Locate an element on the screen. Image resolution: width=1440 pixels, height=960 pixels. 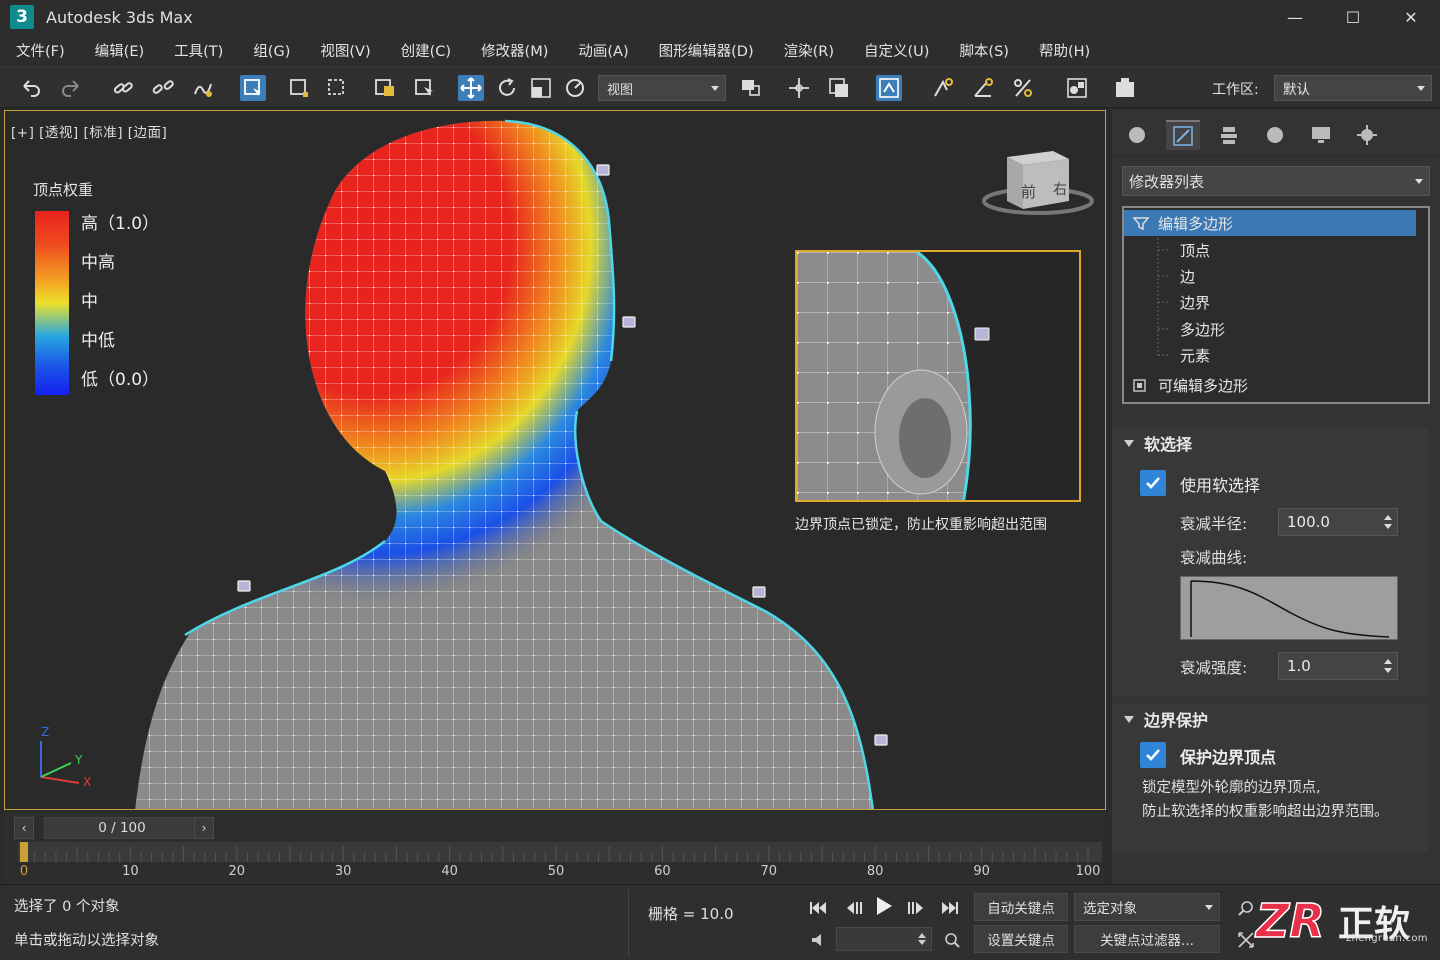
undo-icon is located at coordinates (31, 88).